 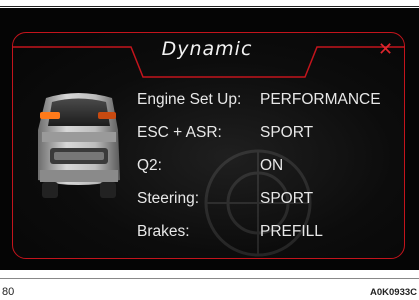 What do you see at coordinates (168, 199) in the screenshot?
I see `setting-label: Steering:` at bounding box center [168, 199].